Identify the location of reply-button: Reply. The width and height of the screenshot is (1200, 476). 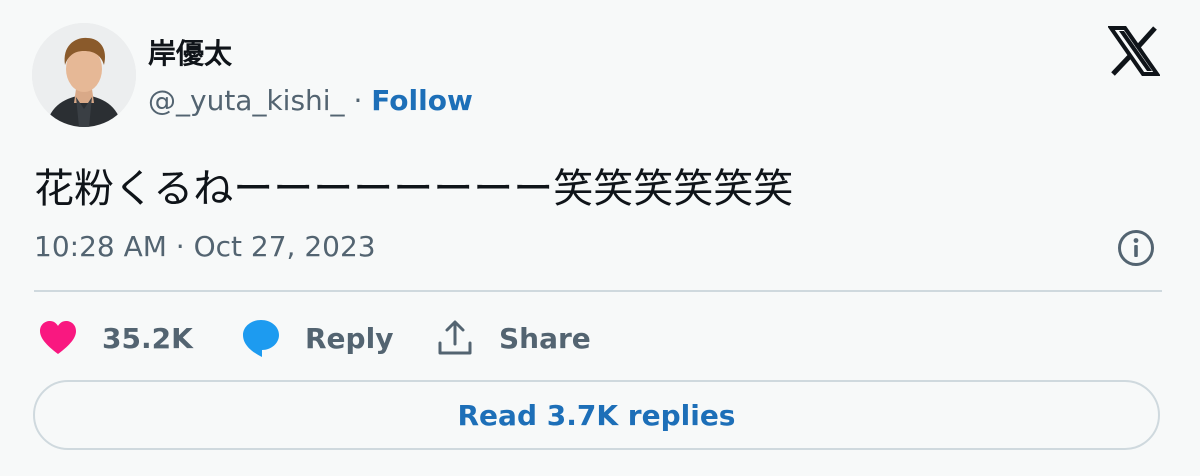
(316, 338).